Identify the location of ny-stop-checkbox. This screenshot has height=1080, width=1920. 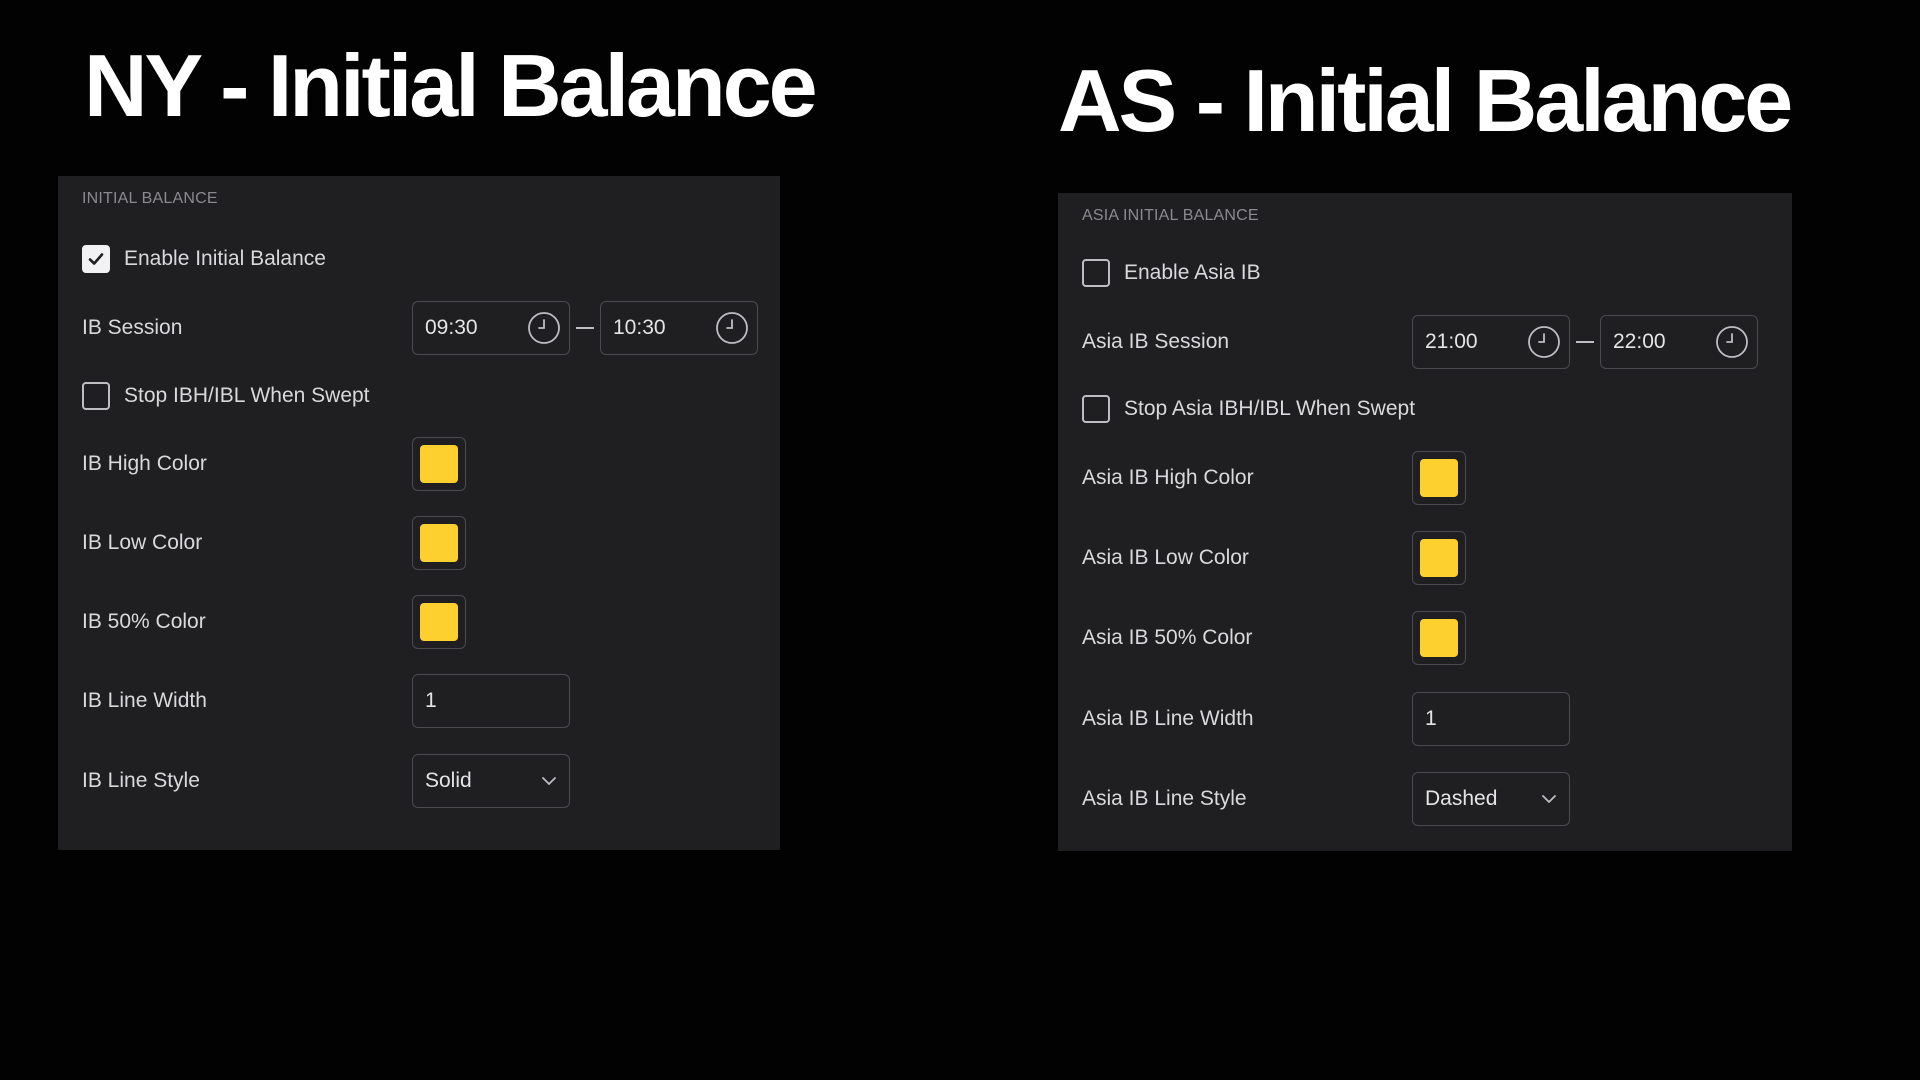
(96, 396).